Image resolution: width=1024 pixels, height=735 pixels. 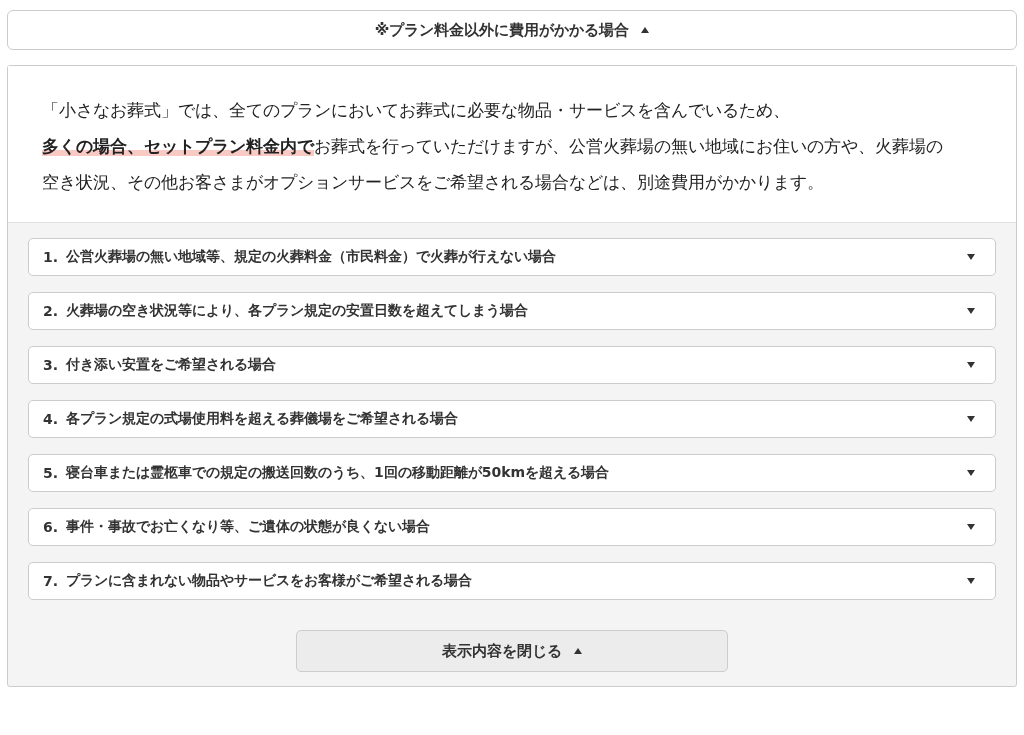 What do you see at coordinates (512, 651) in the screenshot?
I see `close-button: 表示内容を閉じる` at bounding box center [512, 651].